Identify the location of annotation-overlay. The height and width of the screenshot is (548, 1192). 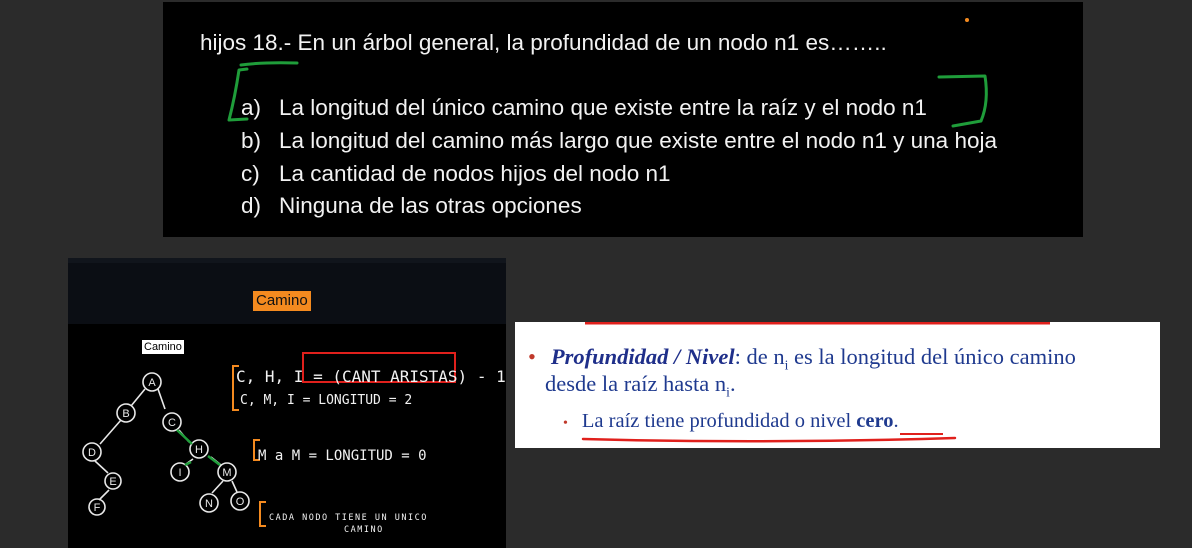
(607, 73).